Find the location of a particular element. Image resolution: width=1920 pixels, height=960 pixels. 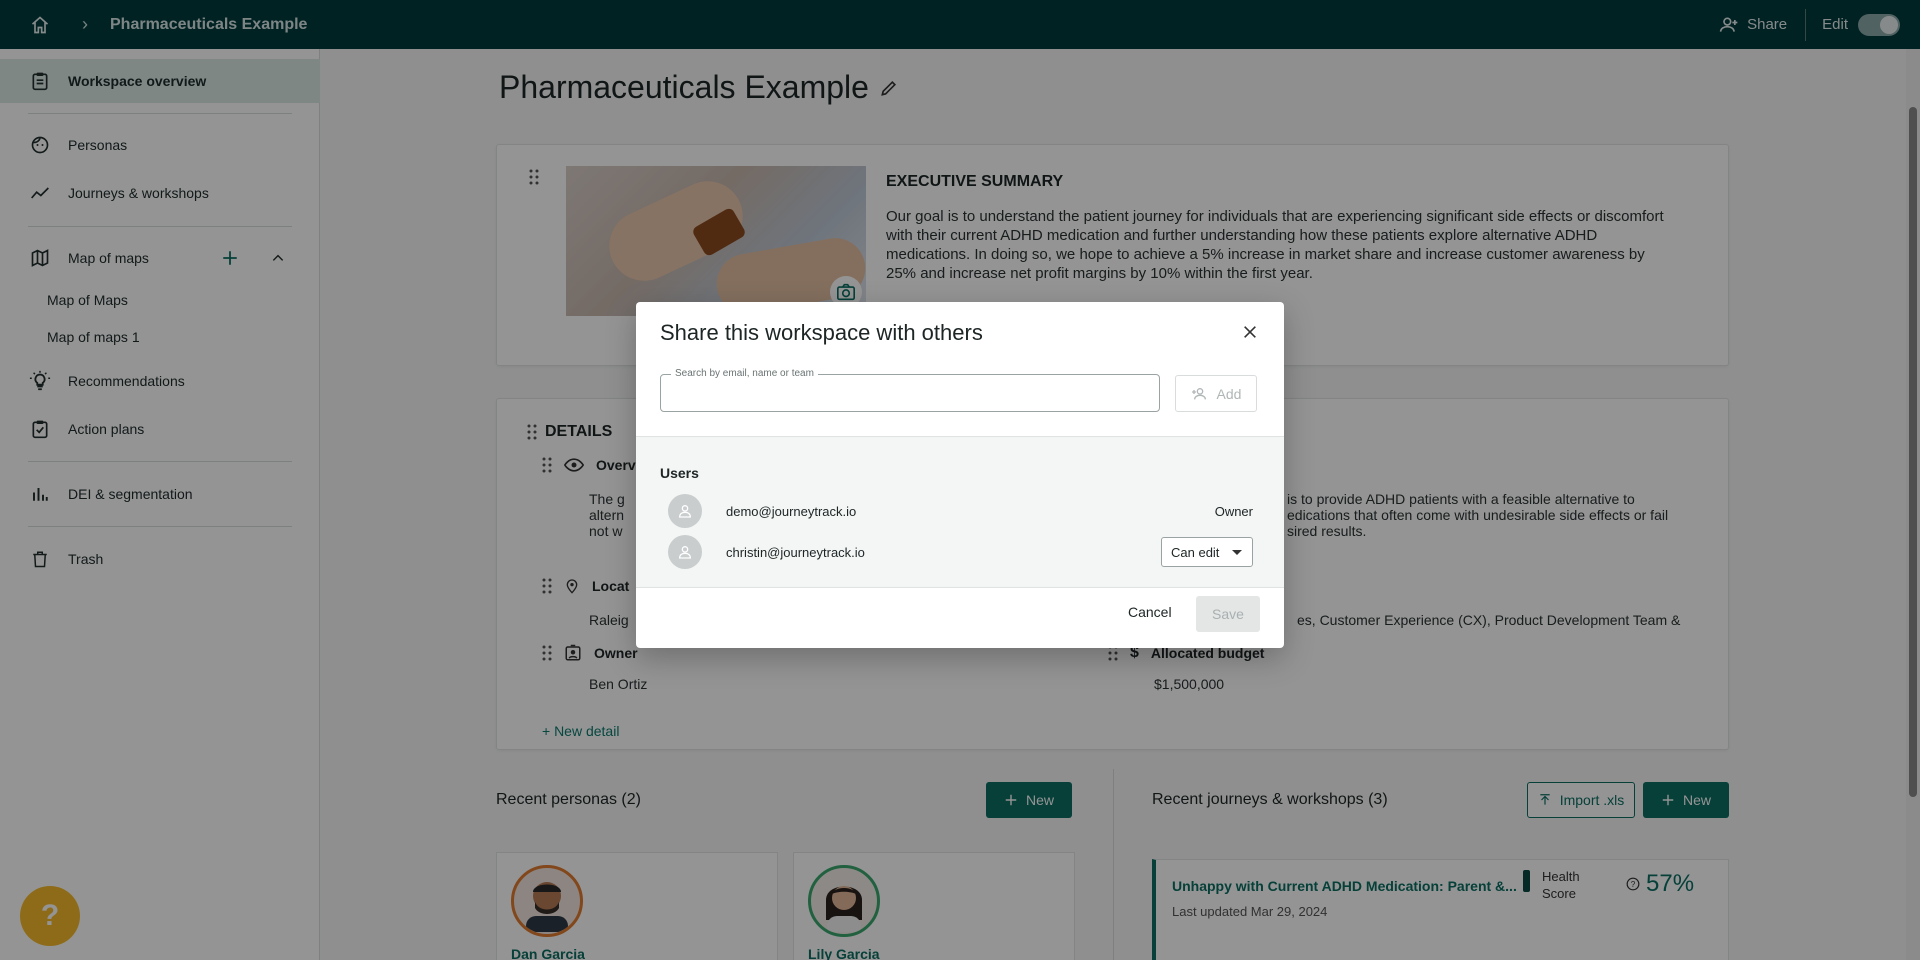

search-input is located at coordinates (910, 393).